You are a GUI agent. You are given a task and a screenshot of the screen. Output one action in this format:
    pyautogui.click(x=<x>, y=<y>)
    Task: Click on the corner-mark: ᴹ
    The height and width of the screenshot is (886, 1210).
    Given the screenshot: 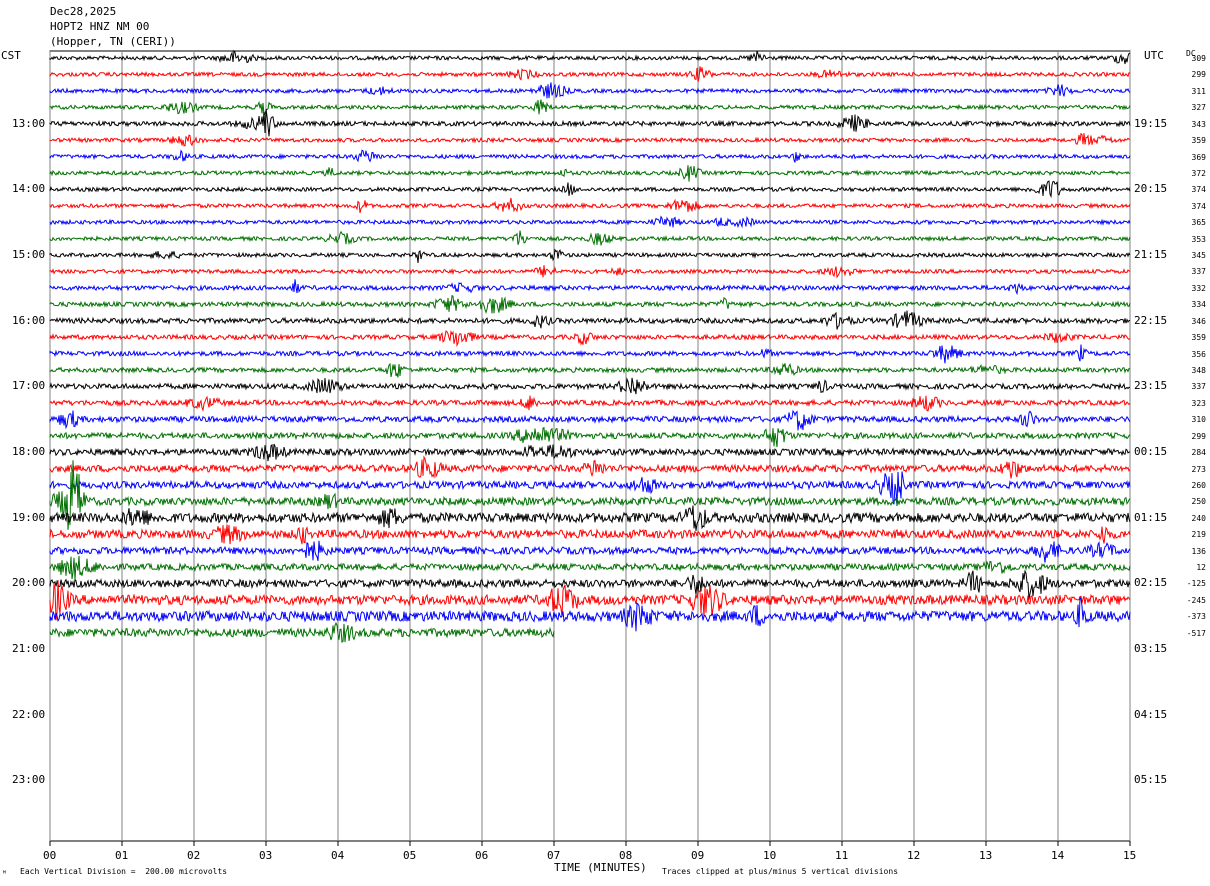 What is the action you would take?
    pyautogui.click(x=4, y=873)
    